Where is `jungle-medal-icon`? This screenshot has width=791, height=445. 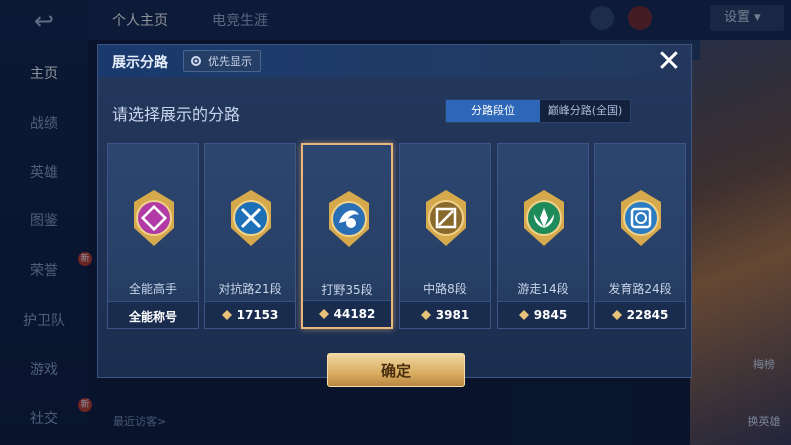
jungle-medal-icon is located at coordinates (349, 219).